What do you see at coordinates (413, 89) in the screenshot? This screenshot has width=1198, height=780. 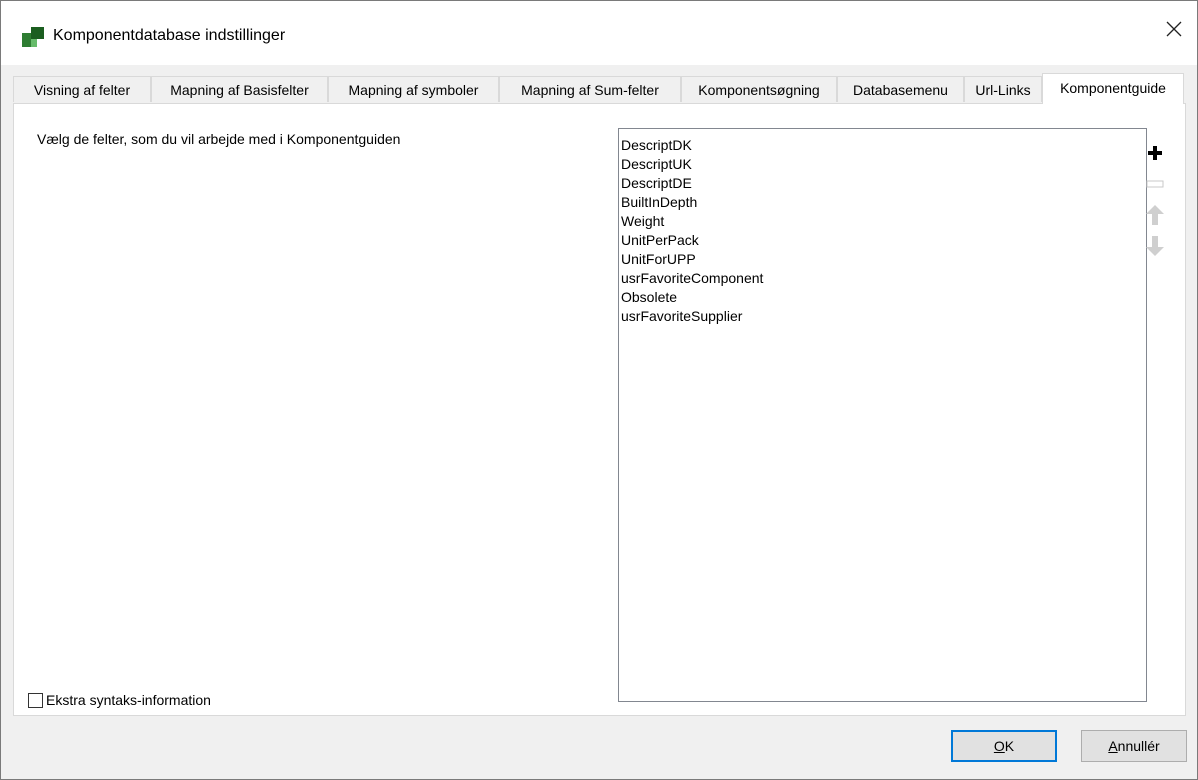 I see `tab-mapning-af-symboler: Mapning af symboler` at bounding box center [413, 89].